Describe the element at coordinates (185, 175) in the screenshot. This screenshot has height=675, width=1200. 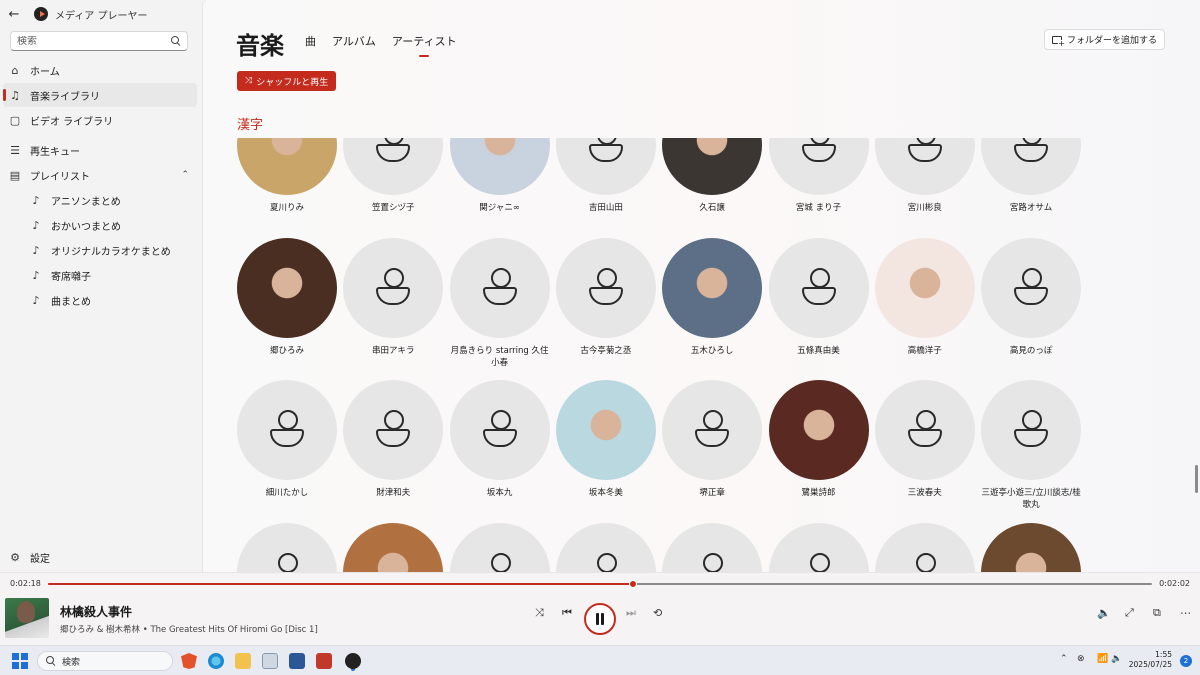
I see `chevron-up-icon: ⌃` at that location.